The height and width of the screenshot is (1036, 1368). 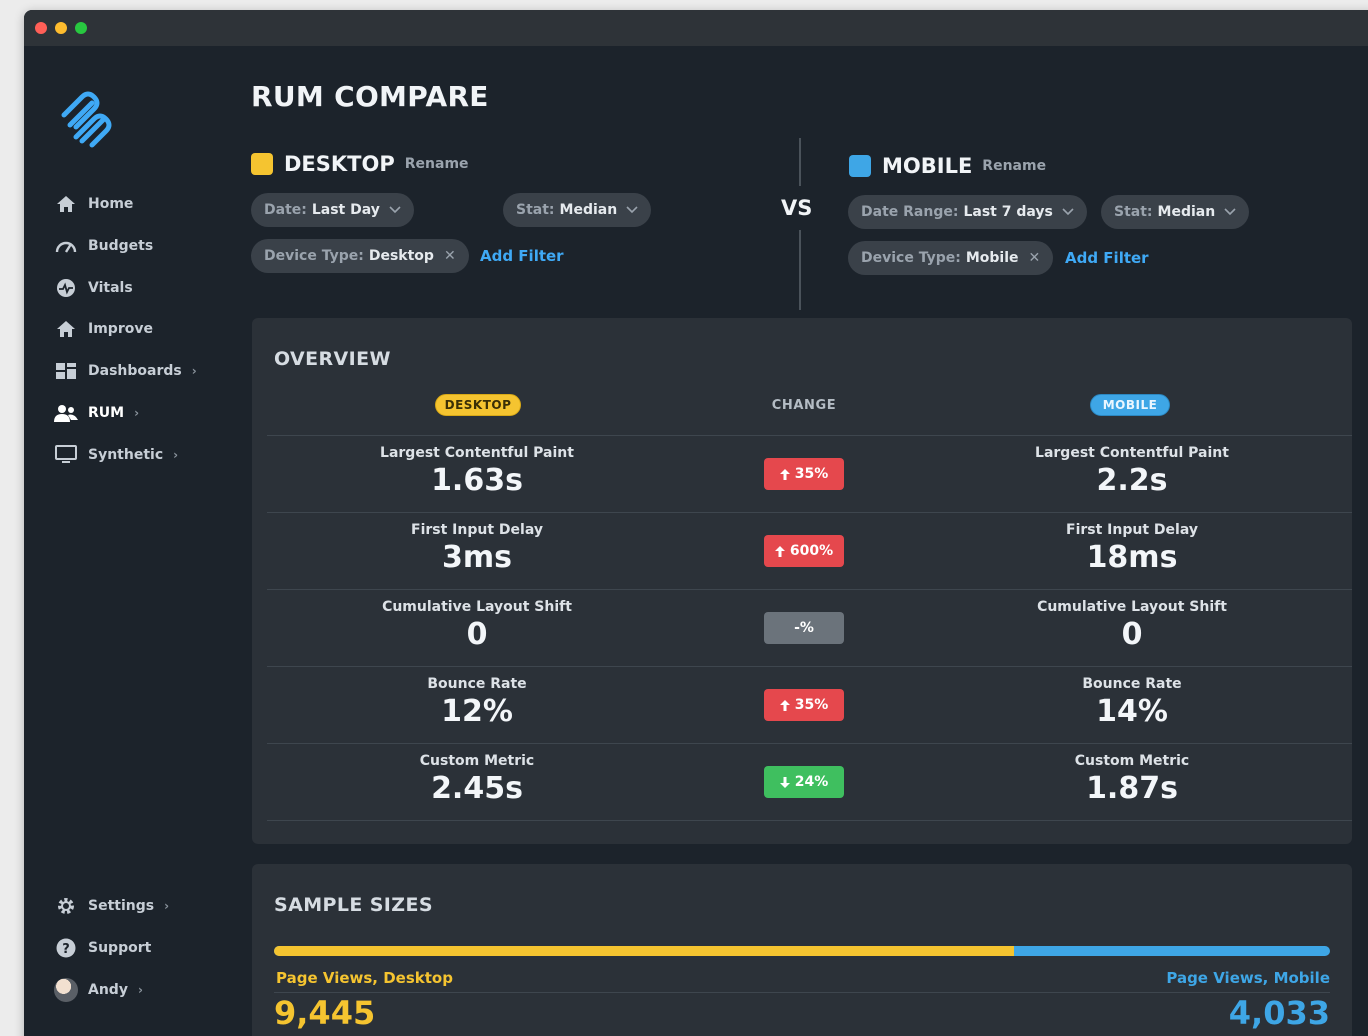 I want to click on segment-name-desktop: DESKTOP, so click(x=339, y=164).